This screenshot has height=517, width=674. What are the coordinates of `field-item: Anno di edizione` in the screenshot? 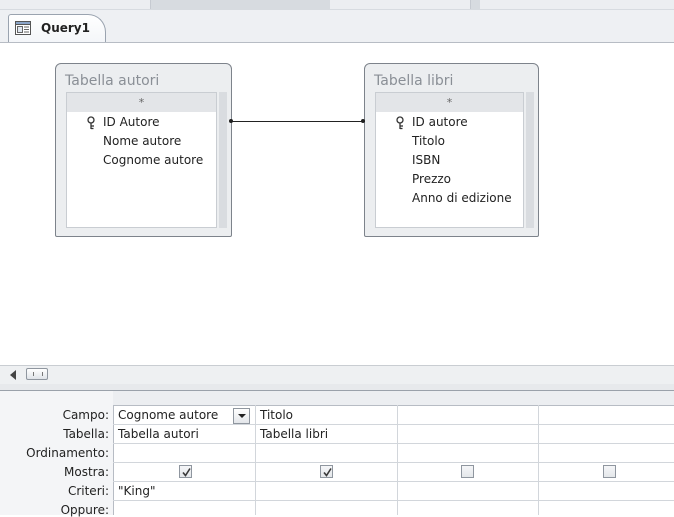 It's located at (462, 198).